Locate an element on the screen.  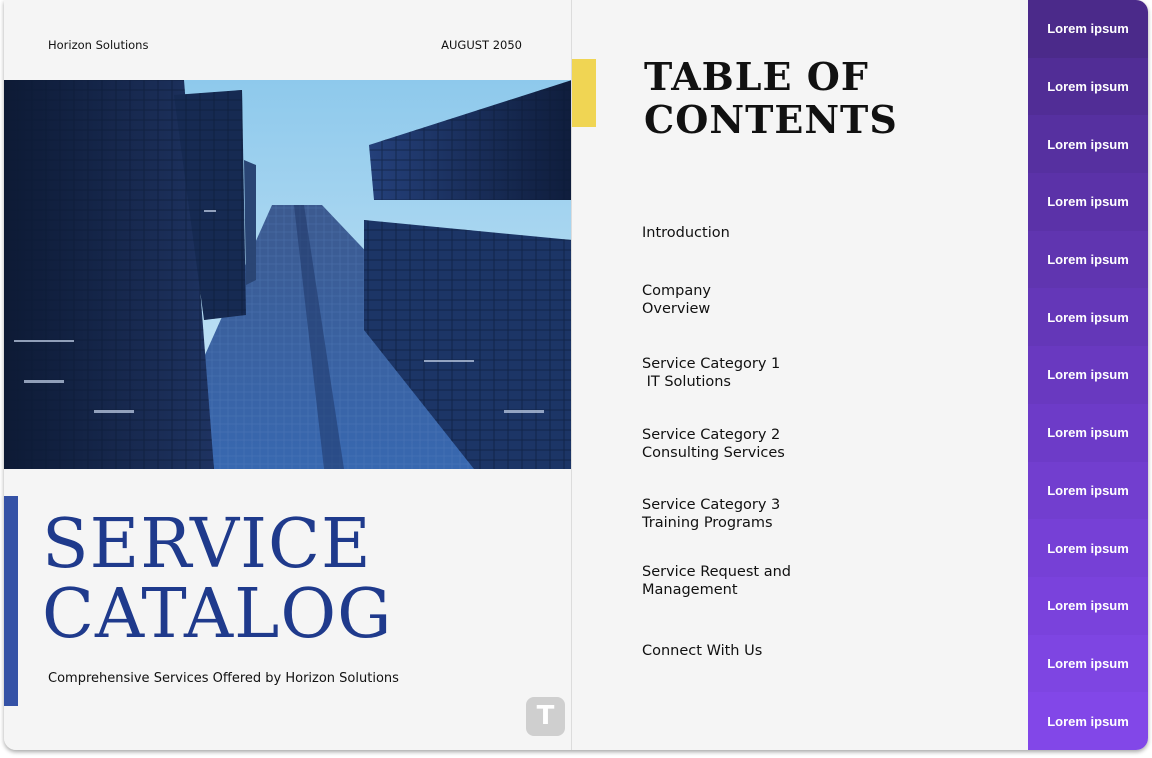
sidebar-tab-10: Lorem ipsum is located at coordinates (1088, 548).